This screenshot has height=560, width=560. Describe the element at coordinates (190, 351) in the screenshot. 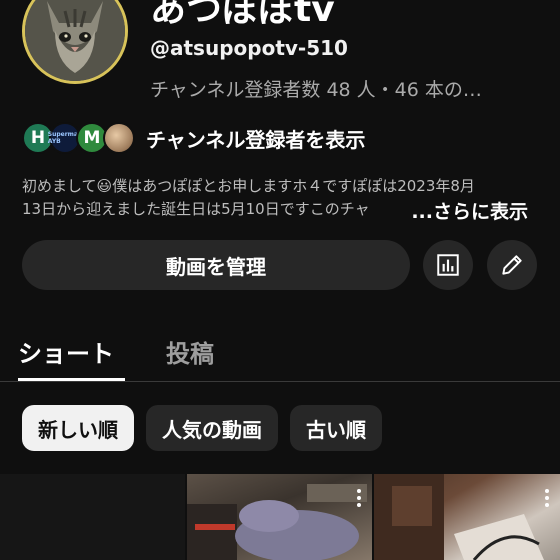

I see `tab-posts: 投稿` at that location.